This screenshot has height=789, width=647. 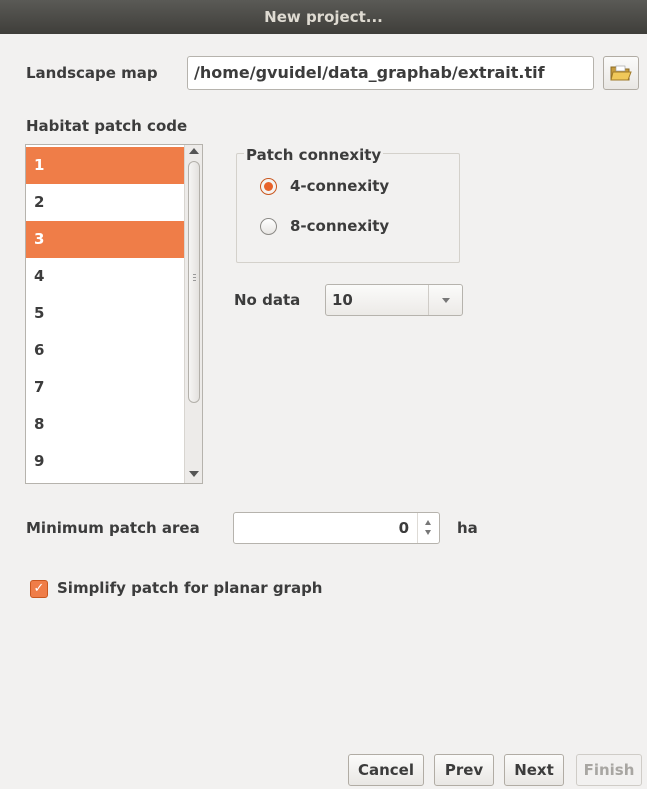 I want to click on radio-4-connexity, so click(x=268, y=186).